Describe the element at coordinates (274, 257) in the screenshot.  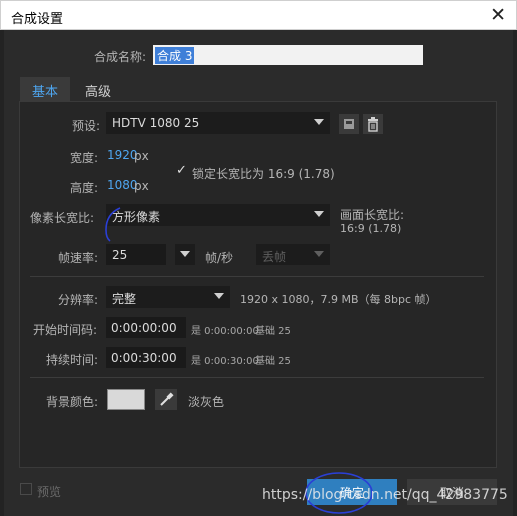
I see `drop-frame-value: 丢帧` at that location.